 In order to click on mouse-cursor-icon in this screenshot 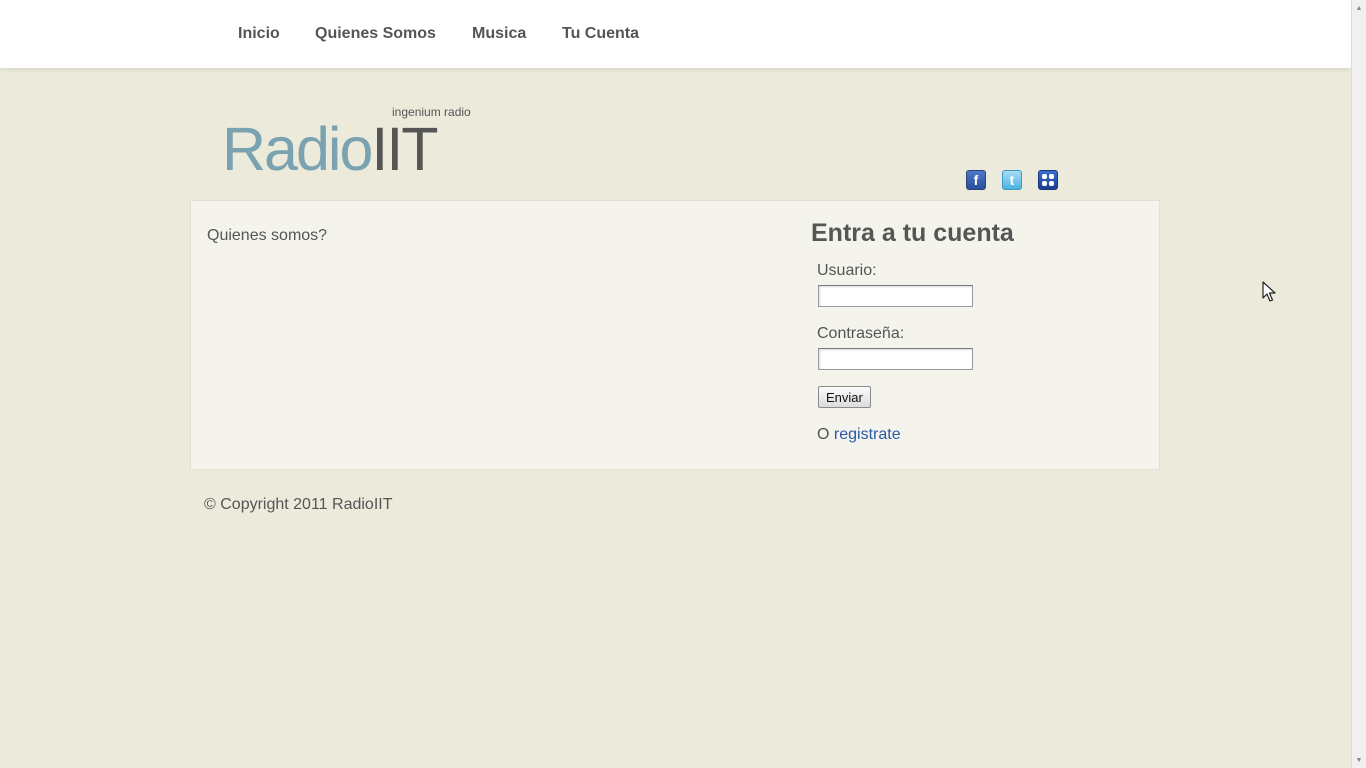, I will do `click(1269, 291)`.